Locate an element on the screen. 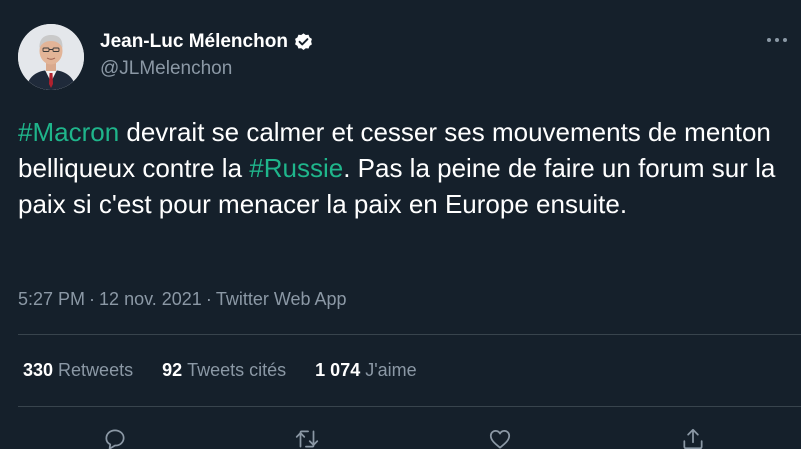 This screenshot has width=801, height=449. retweets-stat: 330 Retweets is located at coordinates (78, 370).